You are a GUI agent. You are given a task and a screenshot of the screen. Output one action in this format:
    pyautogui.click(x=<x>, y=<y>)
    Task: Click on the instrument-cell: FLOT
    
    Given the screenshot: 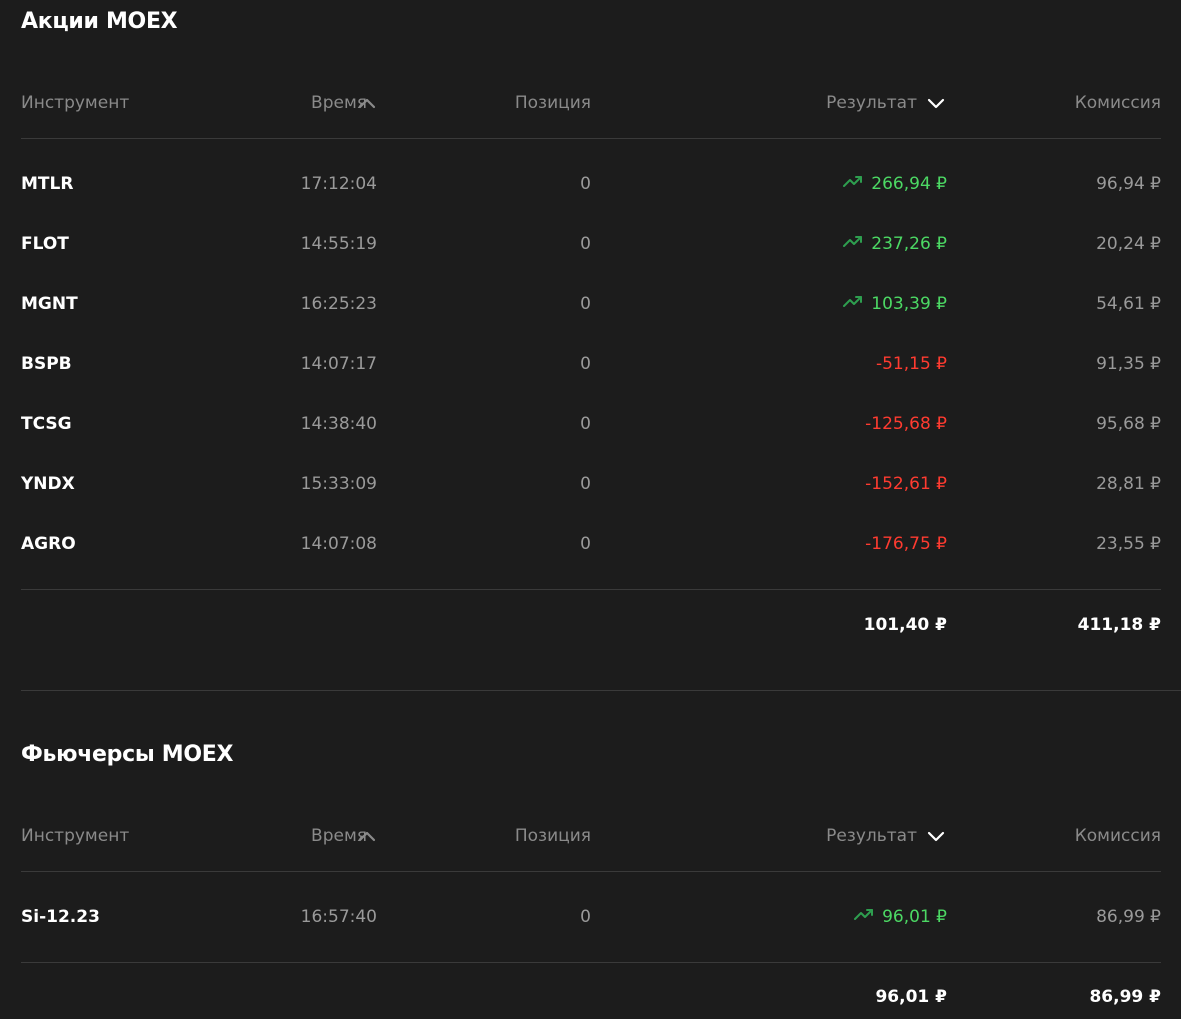 What is the action you would take?
    pyautogui.click(x=45, y=244)
    